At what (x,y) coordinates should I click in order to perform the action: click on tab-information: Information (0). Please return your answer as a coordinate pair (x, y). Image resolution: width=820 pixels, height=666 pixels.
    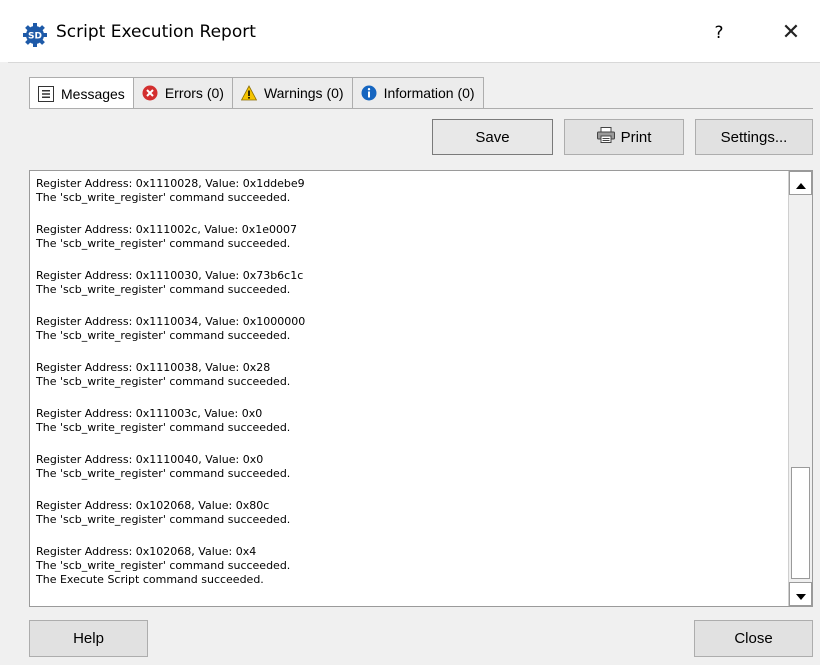
    Looking at the image, I should click on (417, 92).